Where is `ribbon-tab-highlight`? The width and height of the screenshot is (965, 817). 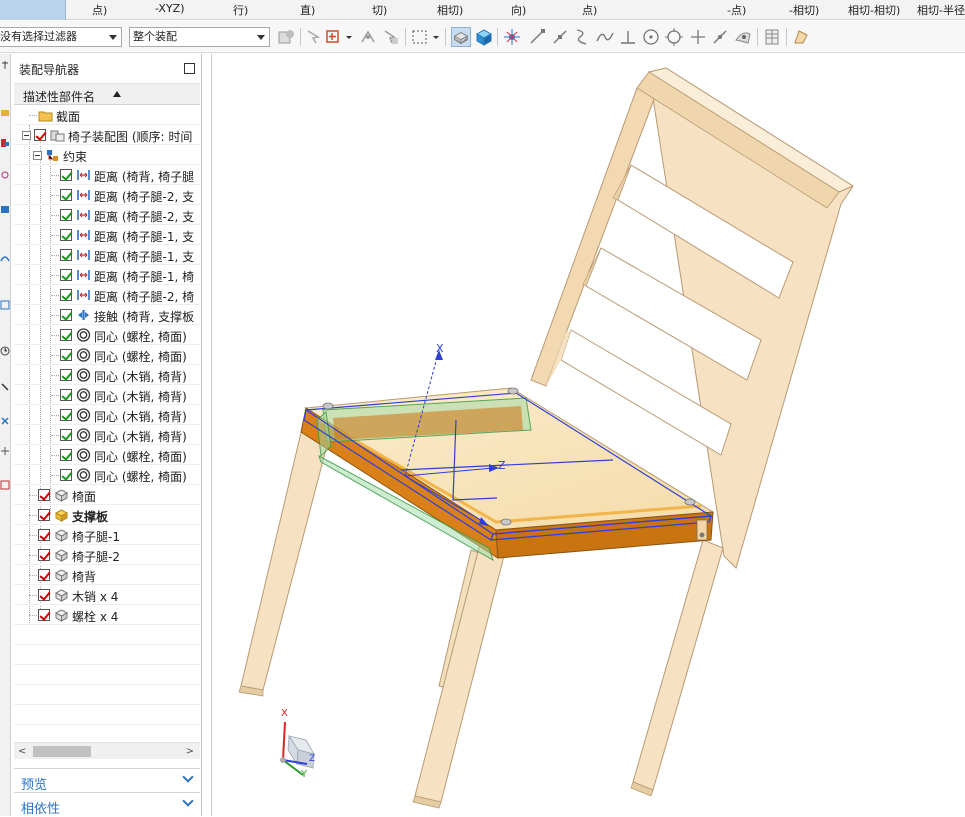
ribbon-tab-highlight is located at coordinates (33, 10).